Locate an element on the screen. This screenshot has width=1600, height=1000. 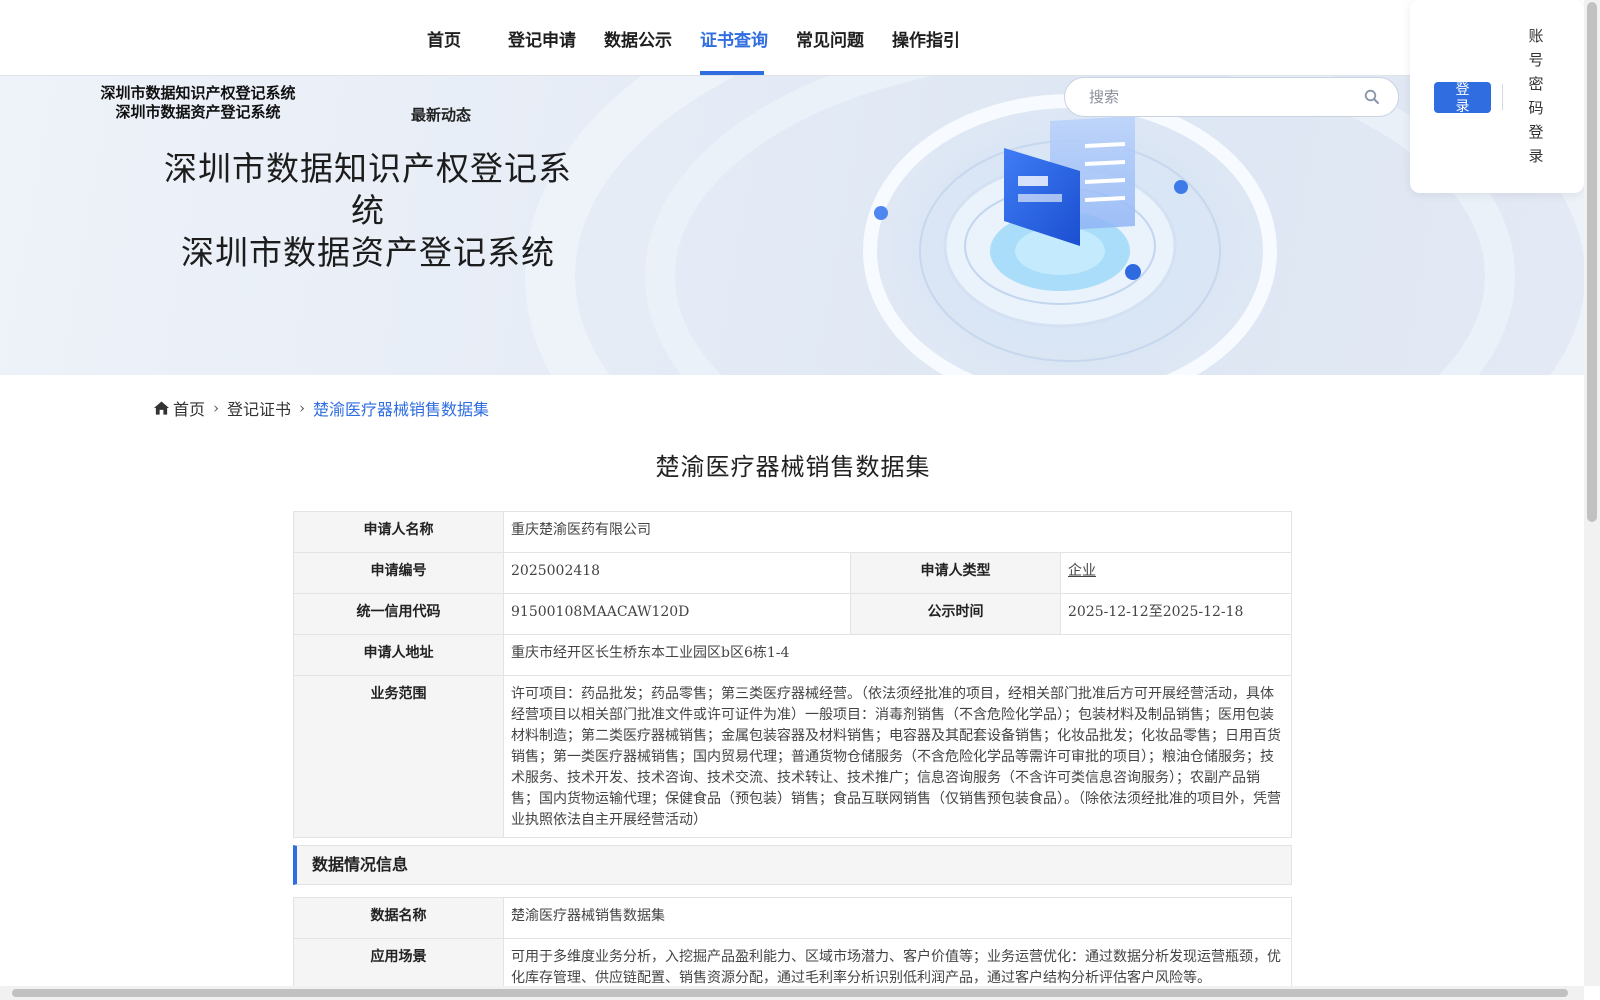
breadcrumb: 首页 › 登记证书 › 楚渝医疗器械销售数据集 is located at coordinates (321, 408).